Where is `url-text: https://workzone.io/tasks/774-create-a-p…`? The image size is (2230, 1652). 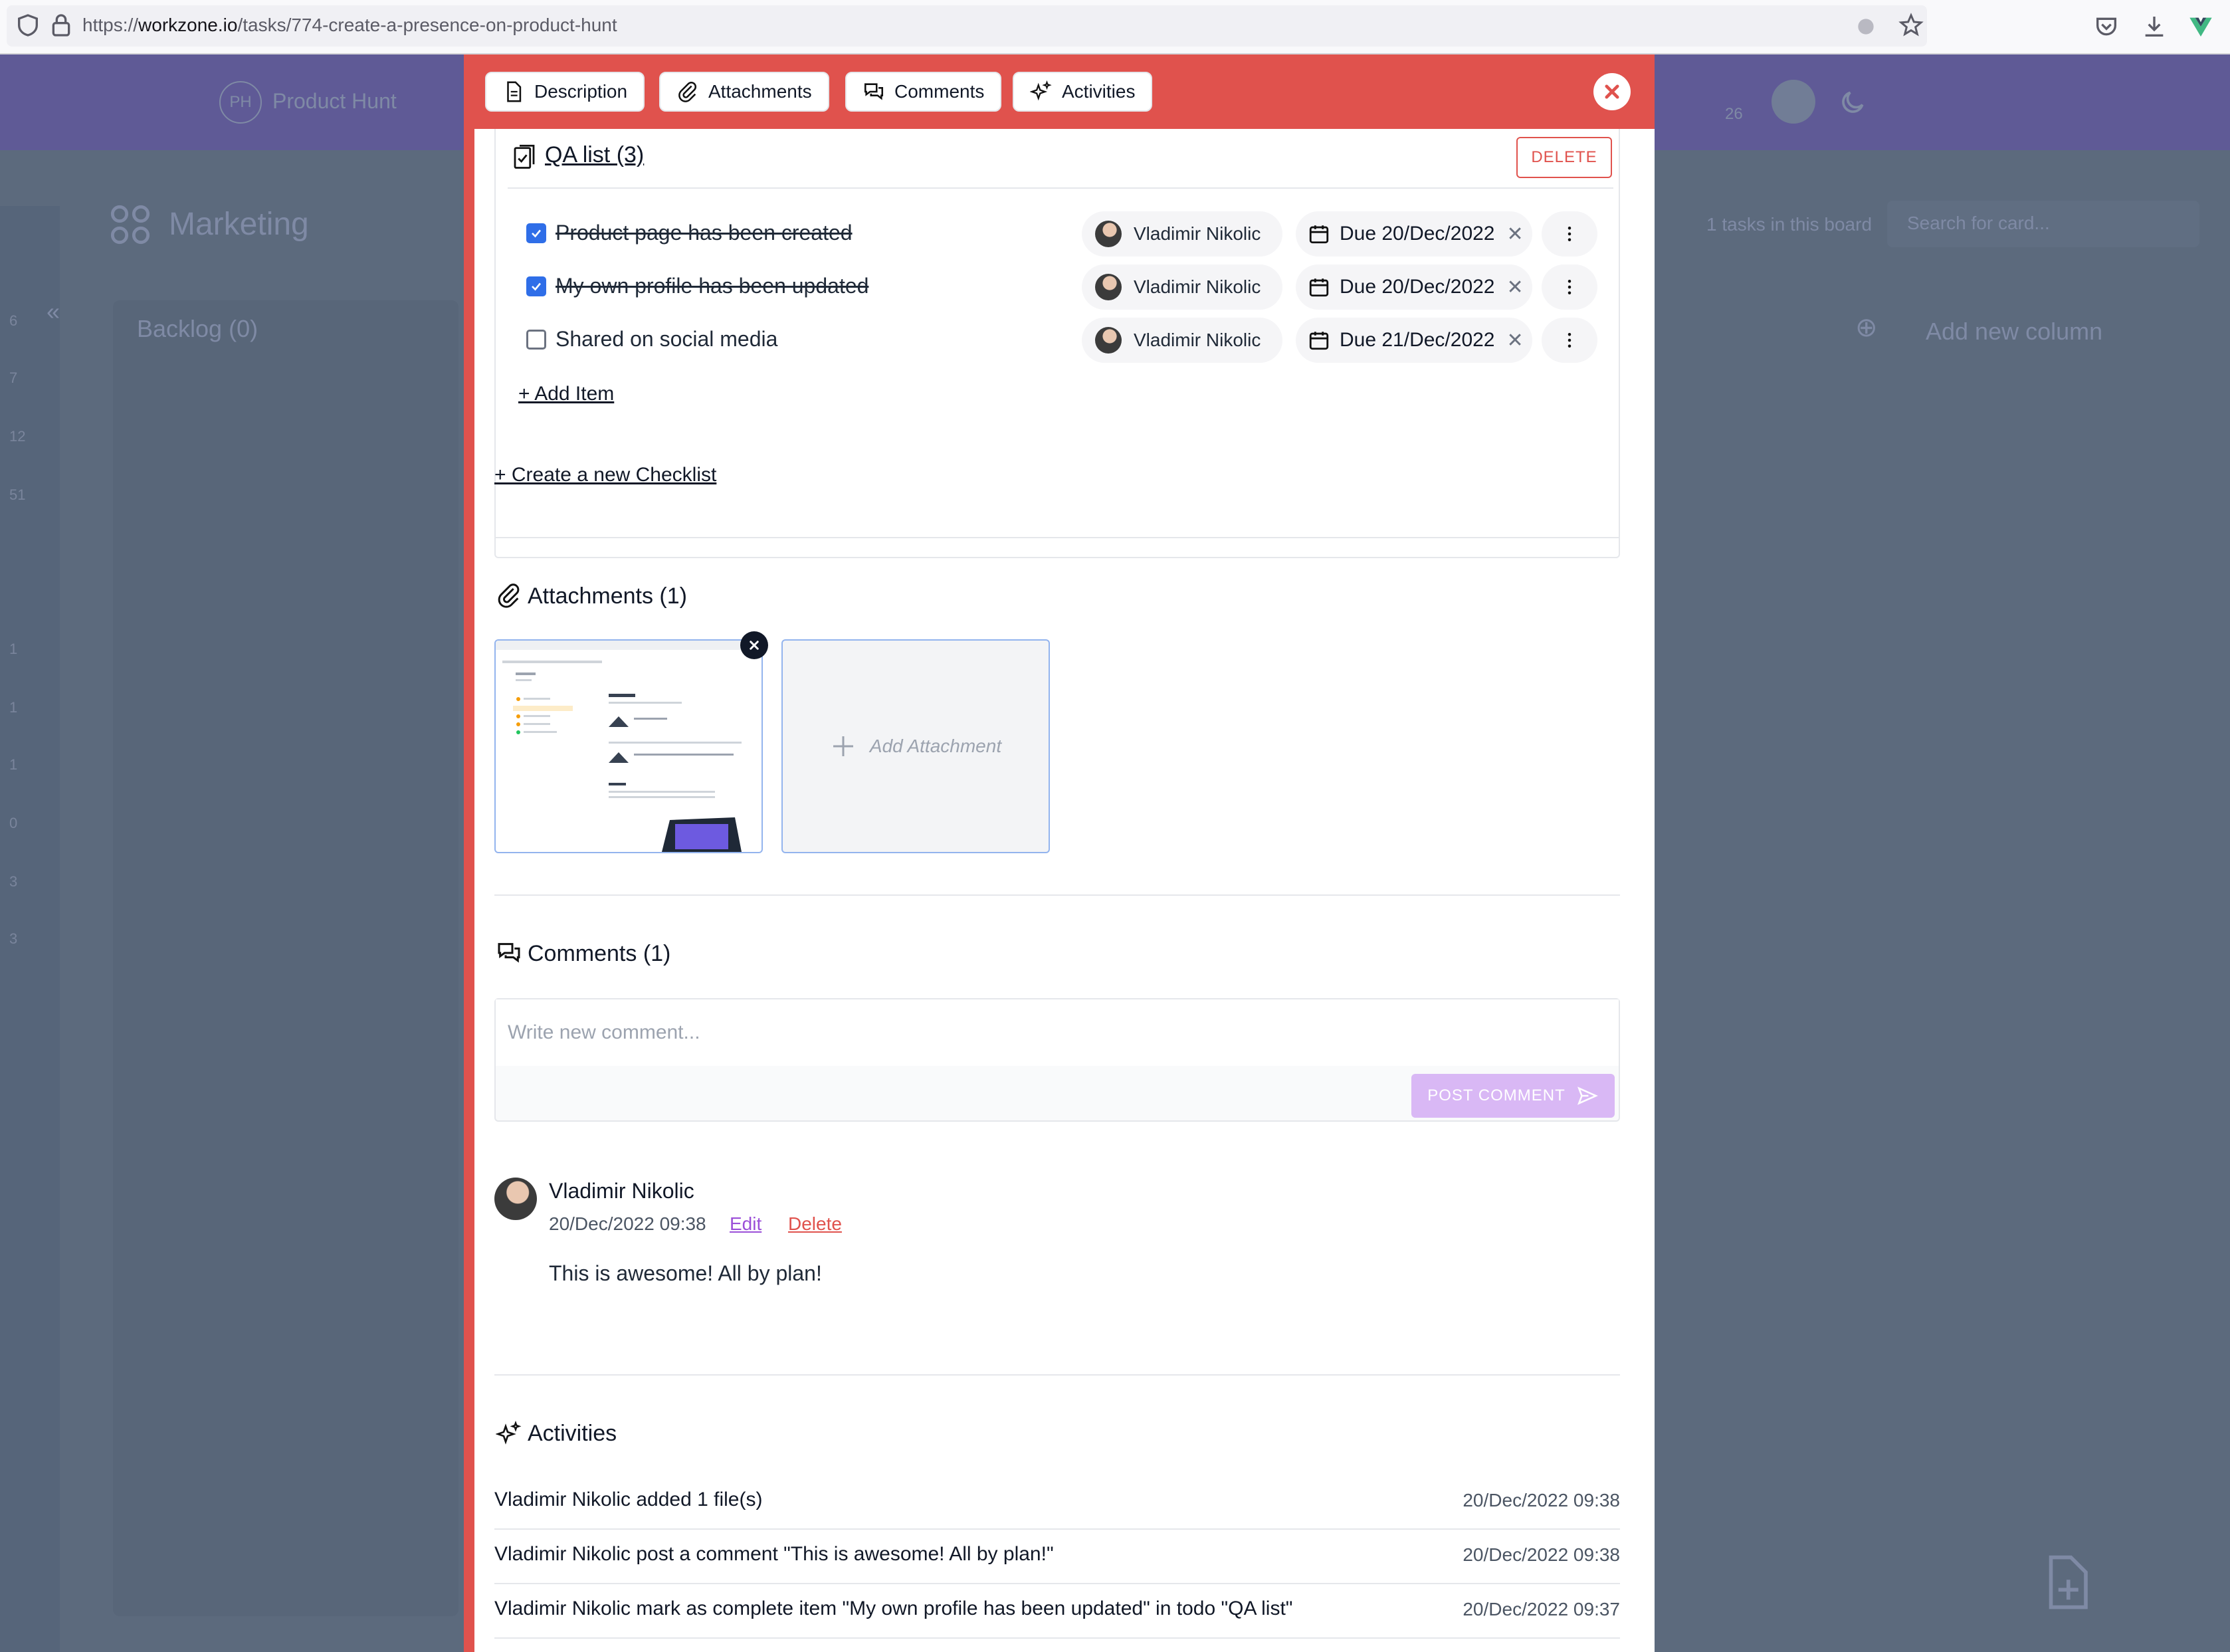 url-text: https://workzone.io/tasks/774-create-a-p… is located at coordinates (349, 26).